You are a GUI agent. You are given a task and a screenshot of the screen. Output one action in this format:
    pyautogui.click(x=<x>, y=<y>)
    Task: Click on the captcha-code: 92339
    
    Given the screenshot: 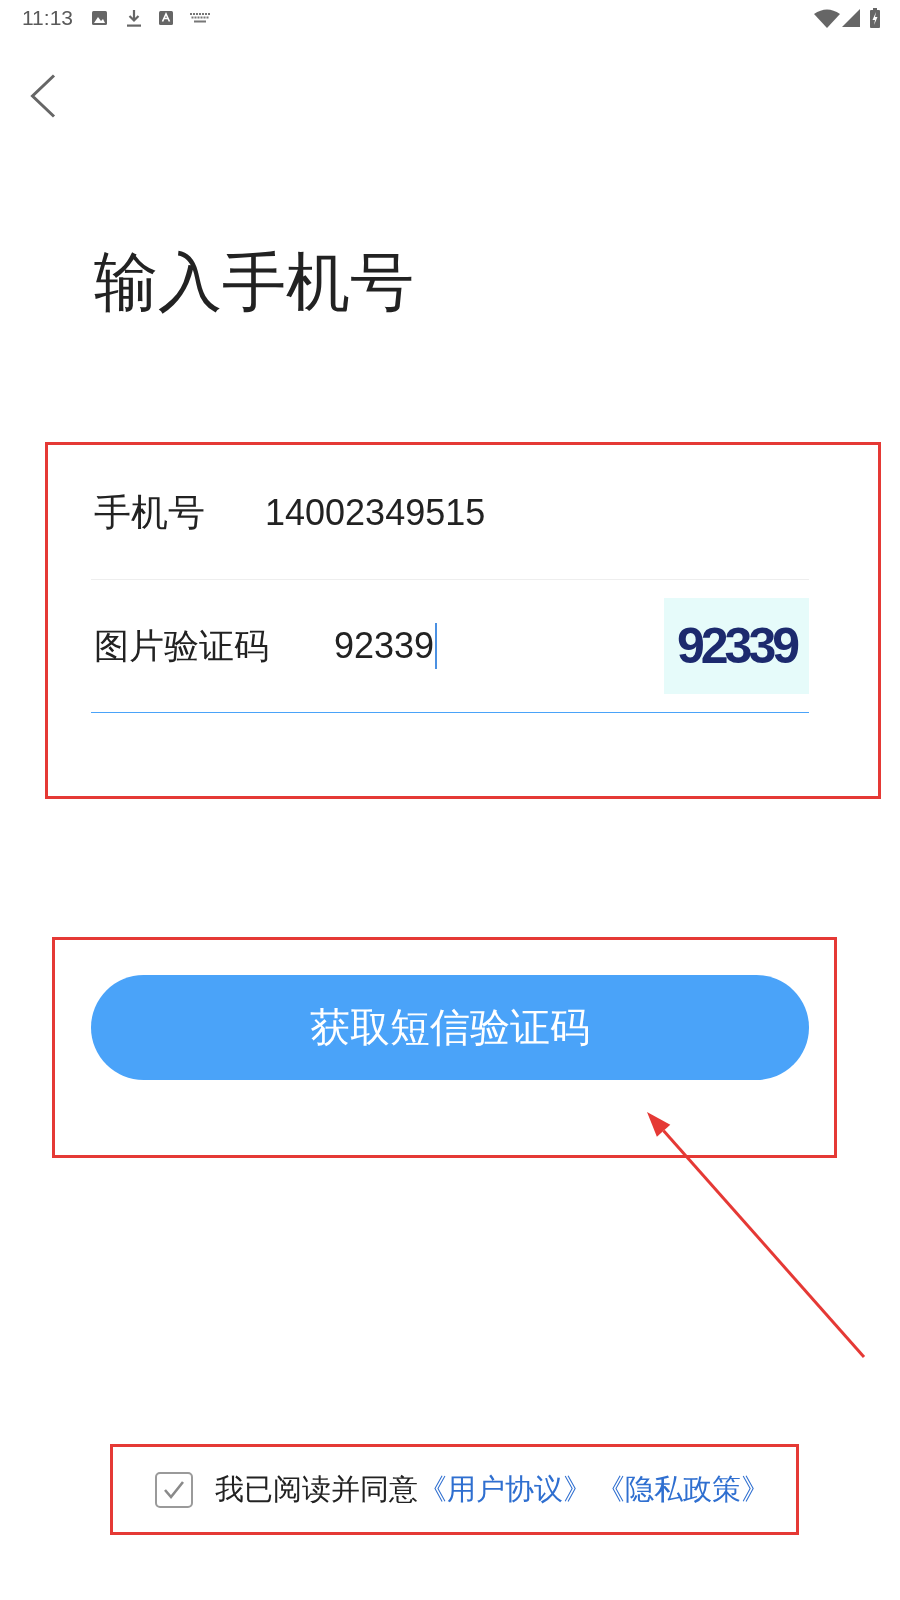 What is the action you would take?
    pyautogui.click(x=736, y=646)
    